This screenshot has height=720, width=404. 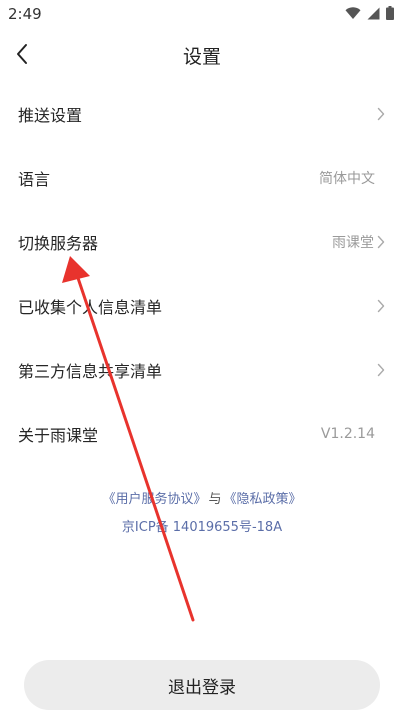 What do you see at coordinates (202, 527) in the screenshot?
I see `icp-license: 京ICP备 14019655号-18A` at bounding box center [202, 527].